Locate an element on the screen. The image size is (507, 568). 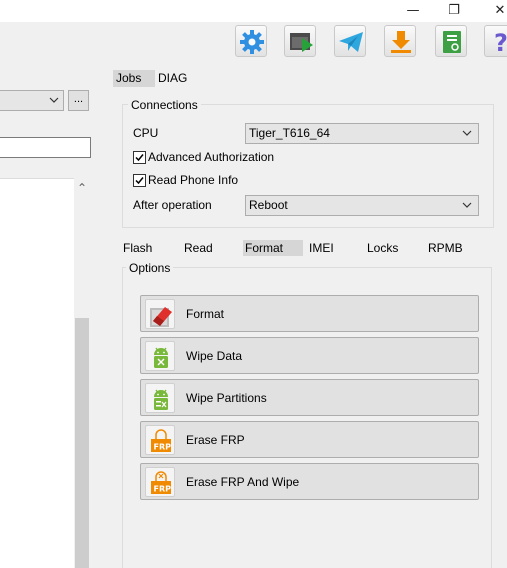
wipe-partitions-button-label: Wipe Partitions is located at coordinates (226, 398).